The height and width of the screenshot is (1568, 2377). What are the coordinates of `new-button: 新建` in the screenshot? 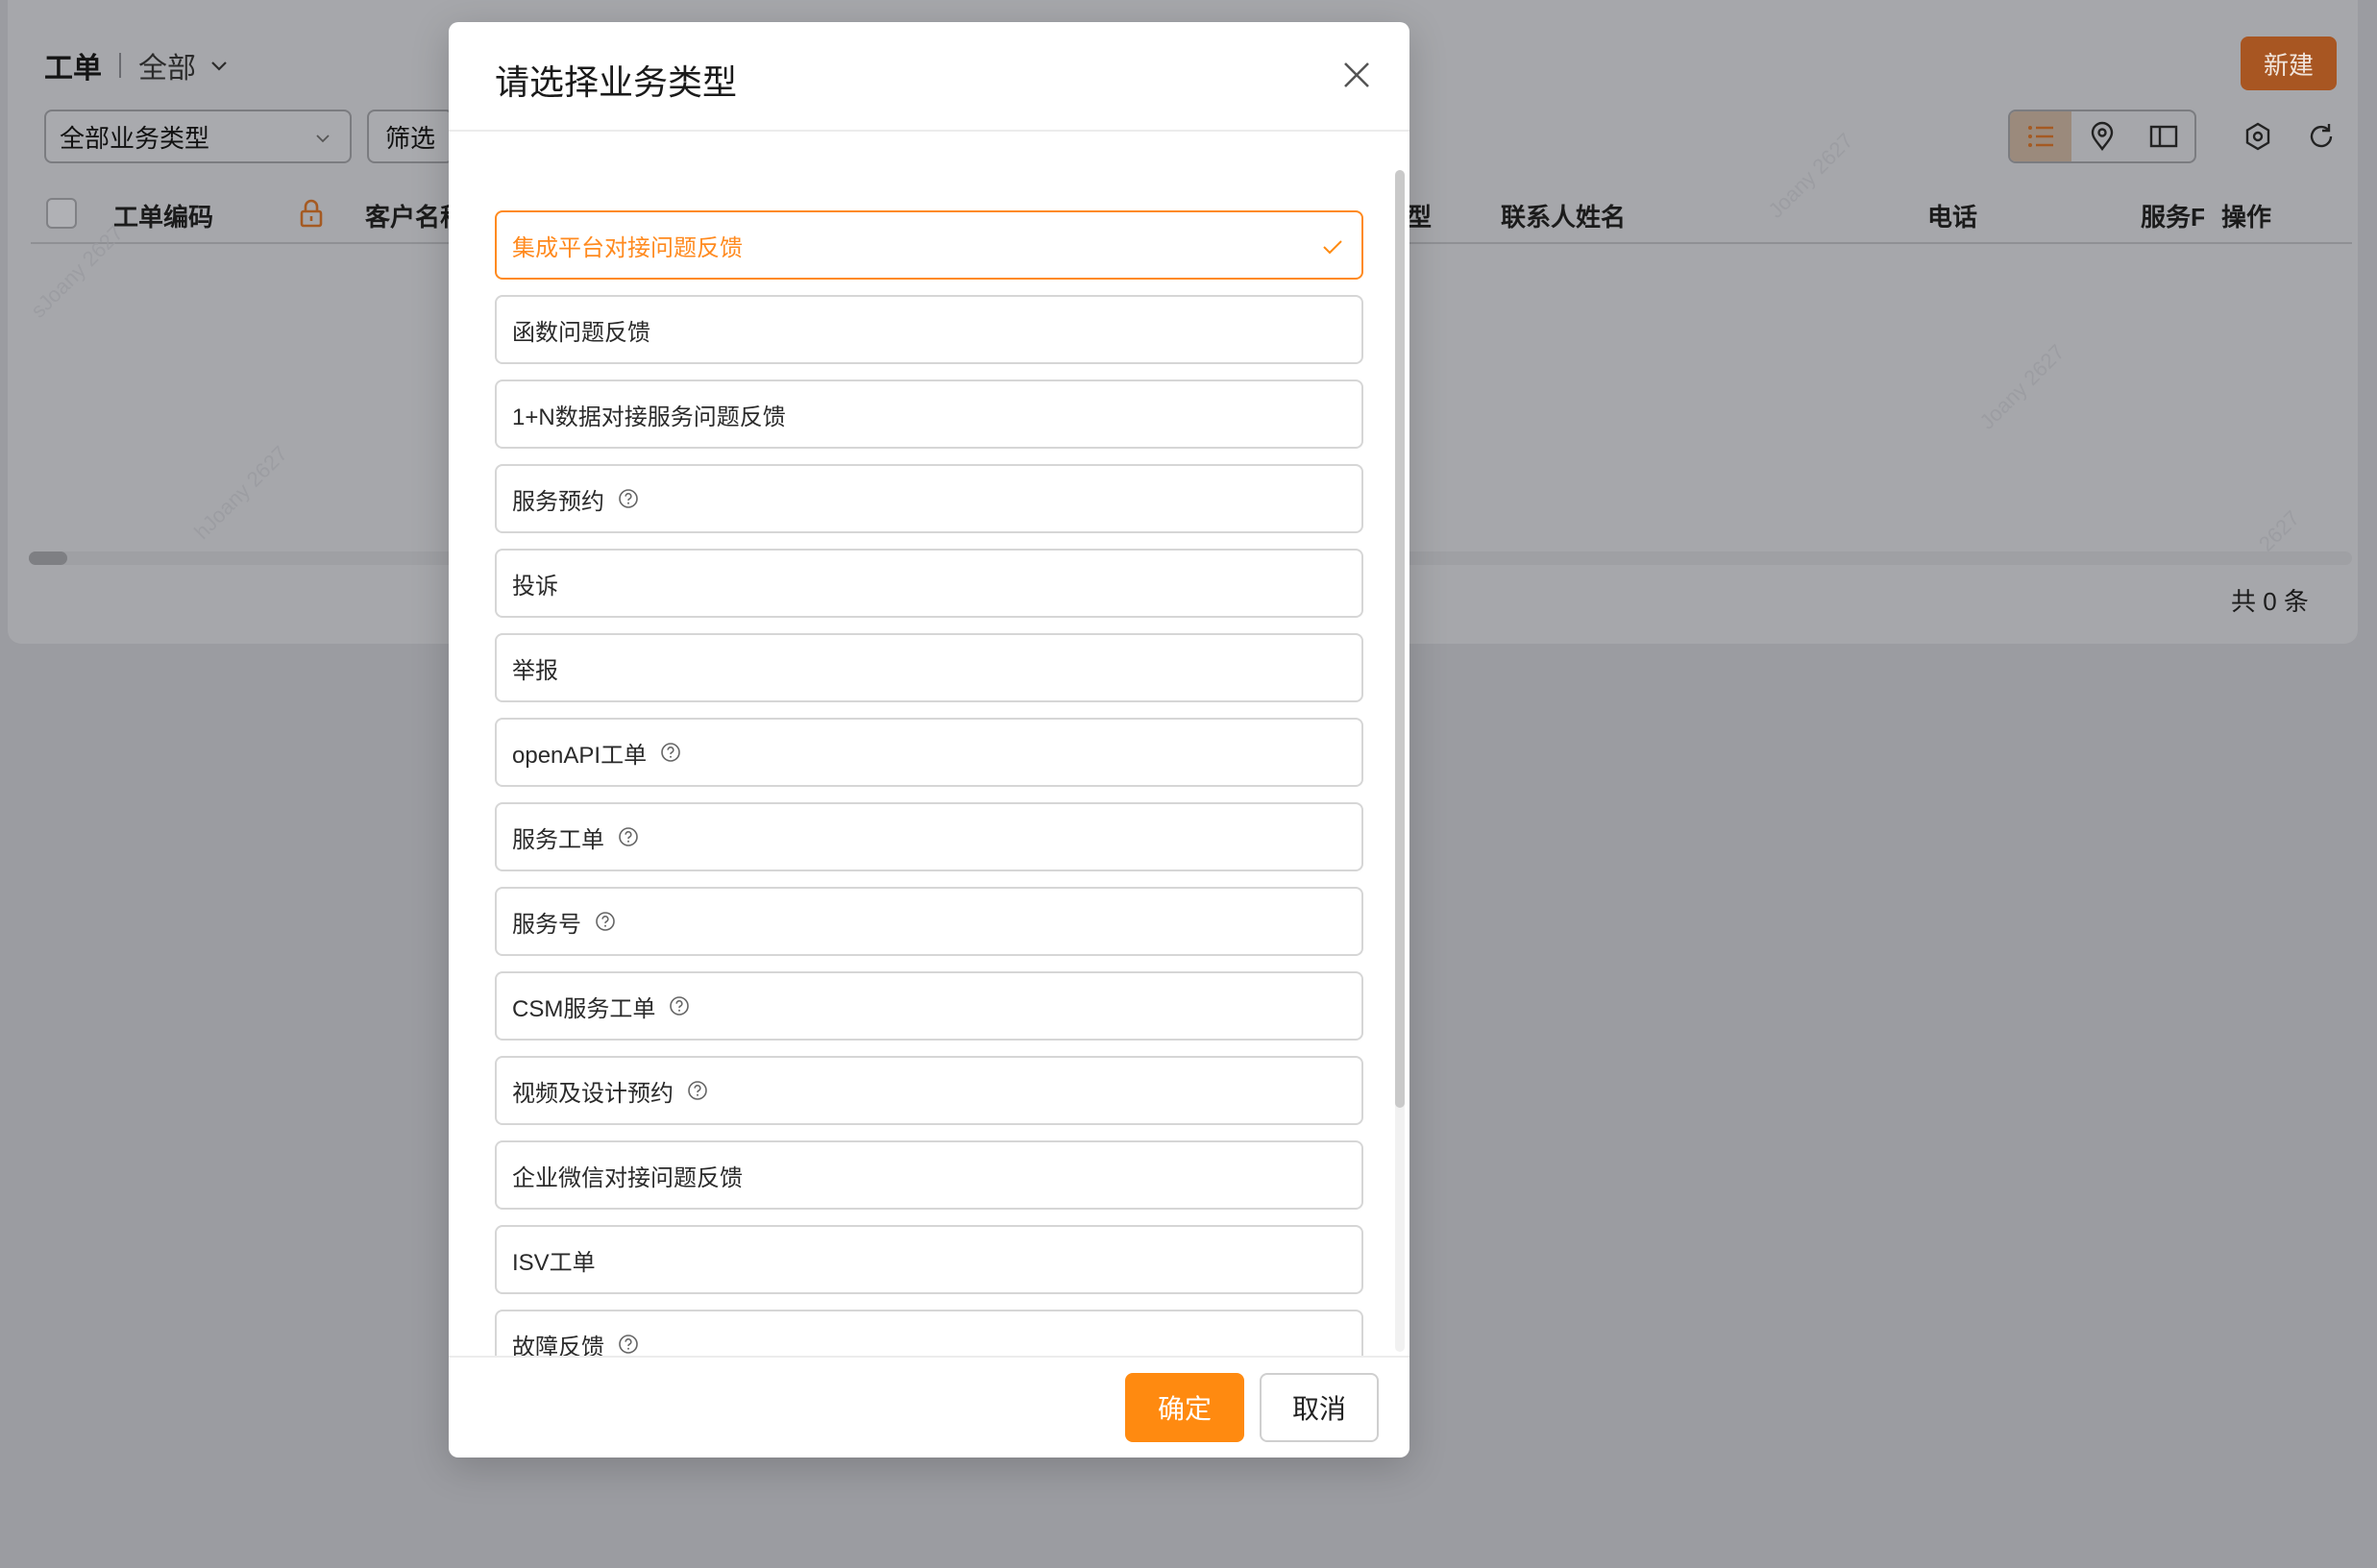 It's located at (2289, 64).